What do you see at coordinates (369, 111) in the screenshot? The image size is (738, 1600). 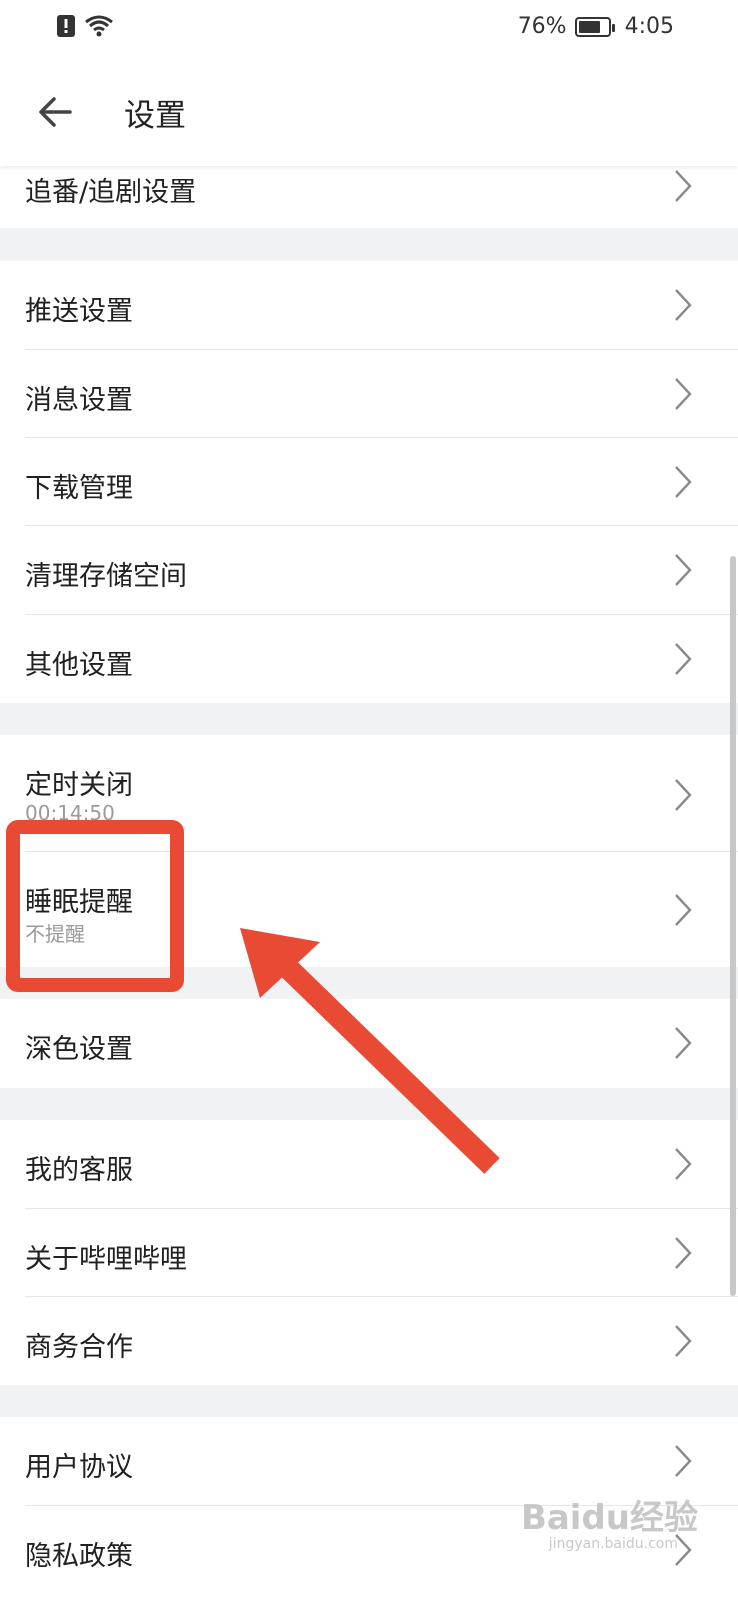 I see `app-bar: 设置` at bounding box center [369, 111].